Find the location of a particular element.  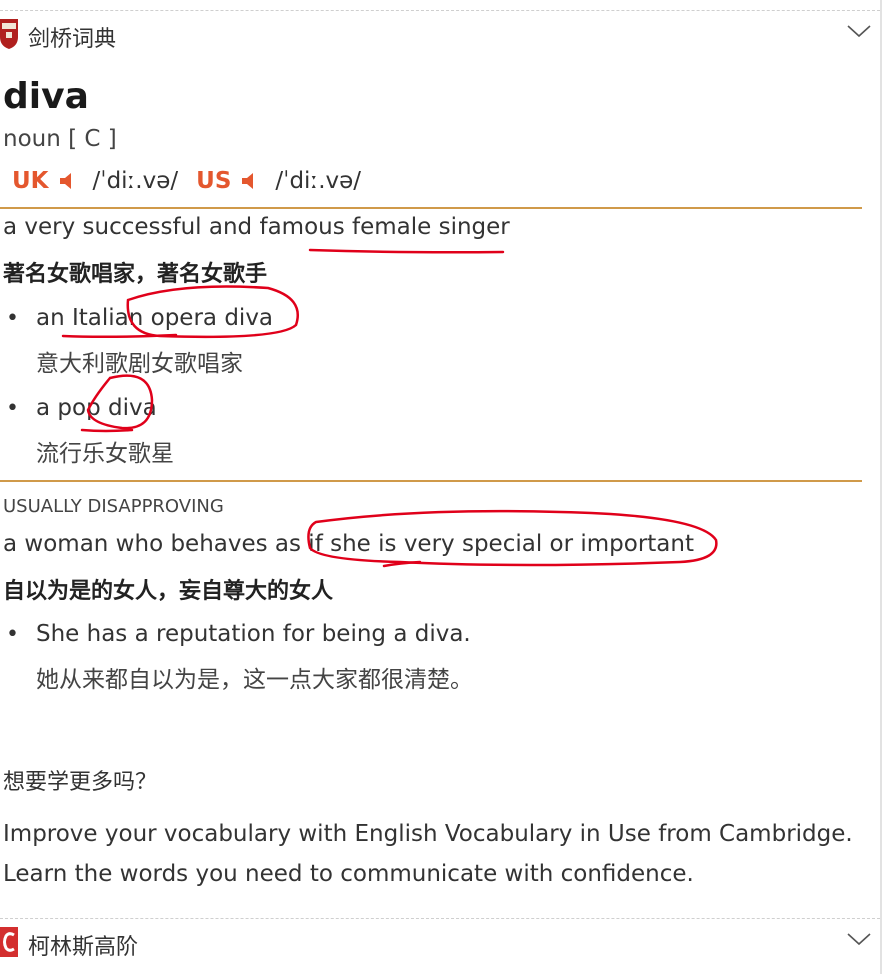

collins-dictionary-header: 柯林斯高阶 is located at coordinates (440, 942).